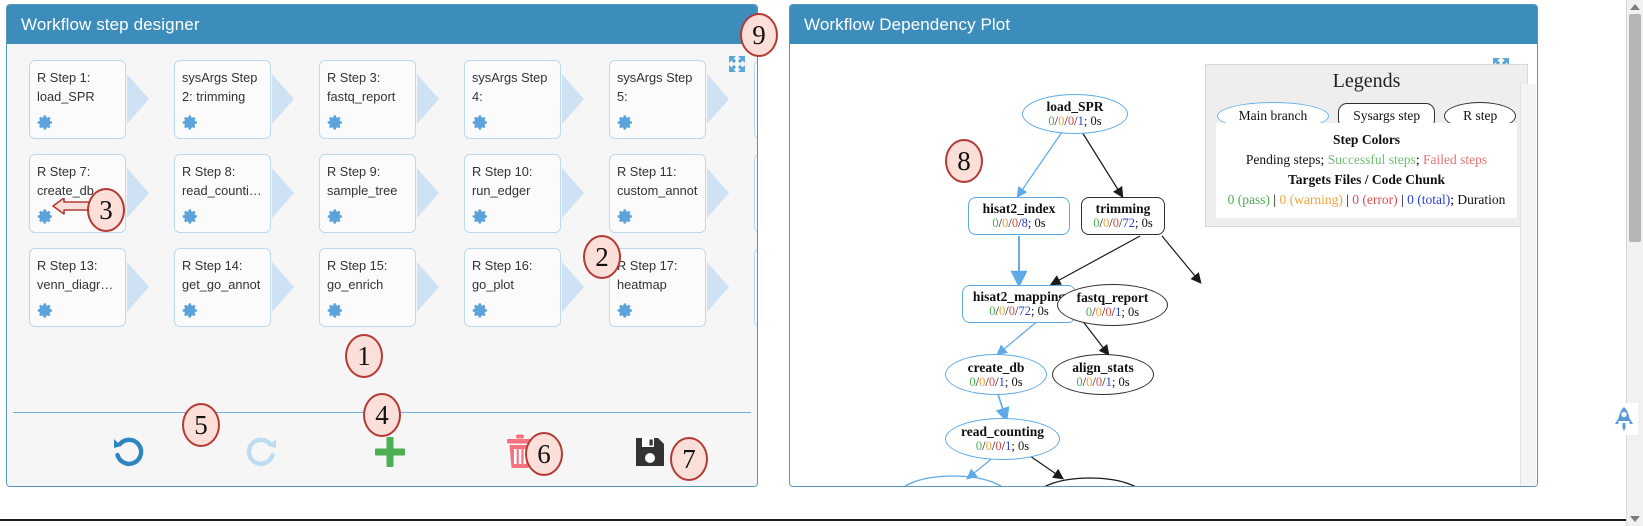 The width and height of the screenshot is (1643, 526). I want to click on undo-button, so click(130, 452).